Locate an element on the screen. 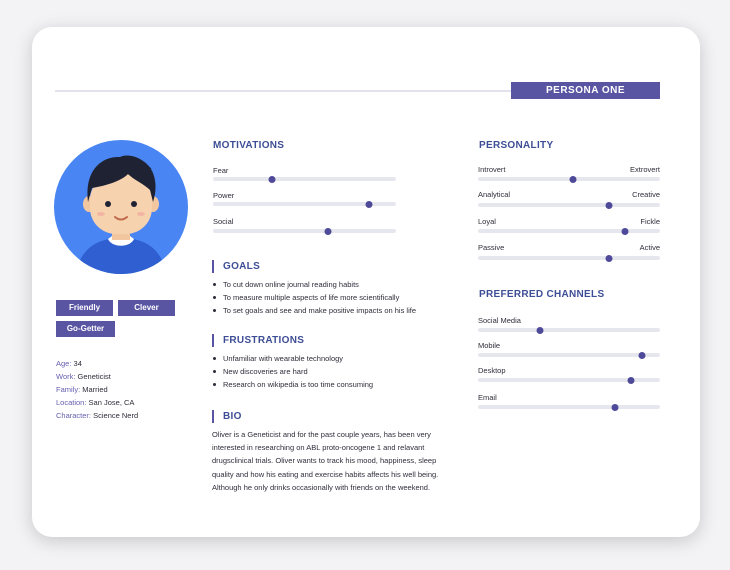  list-item: New discoveries are hard is located at coordinates (292, 372).